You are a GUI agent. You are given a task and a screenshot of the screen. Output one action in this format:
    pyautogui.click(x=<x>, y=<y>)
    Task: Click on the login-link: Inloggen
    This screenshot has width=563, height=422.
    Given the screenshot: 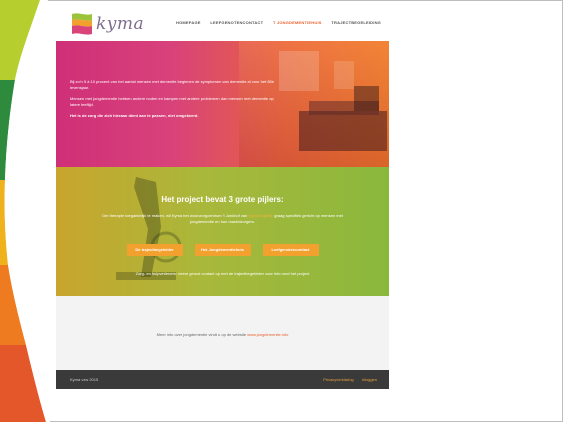 What is the action you would take?
    pyautogui.click(x=369, y=379)
    